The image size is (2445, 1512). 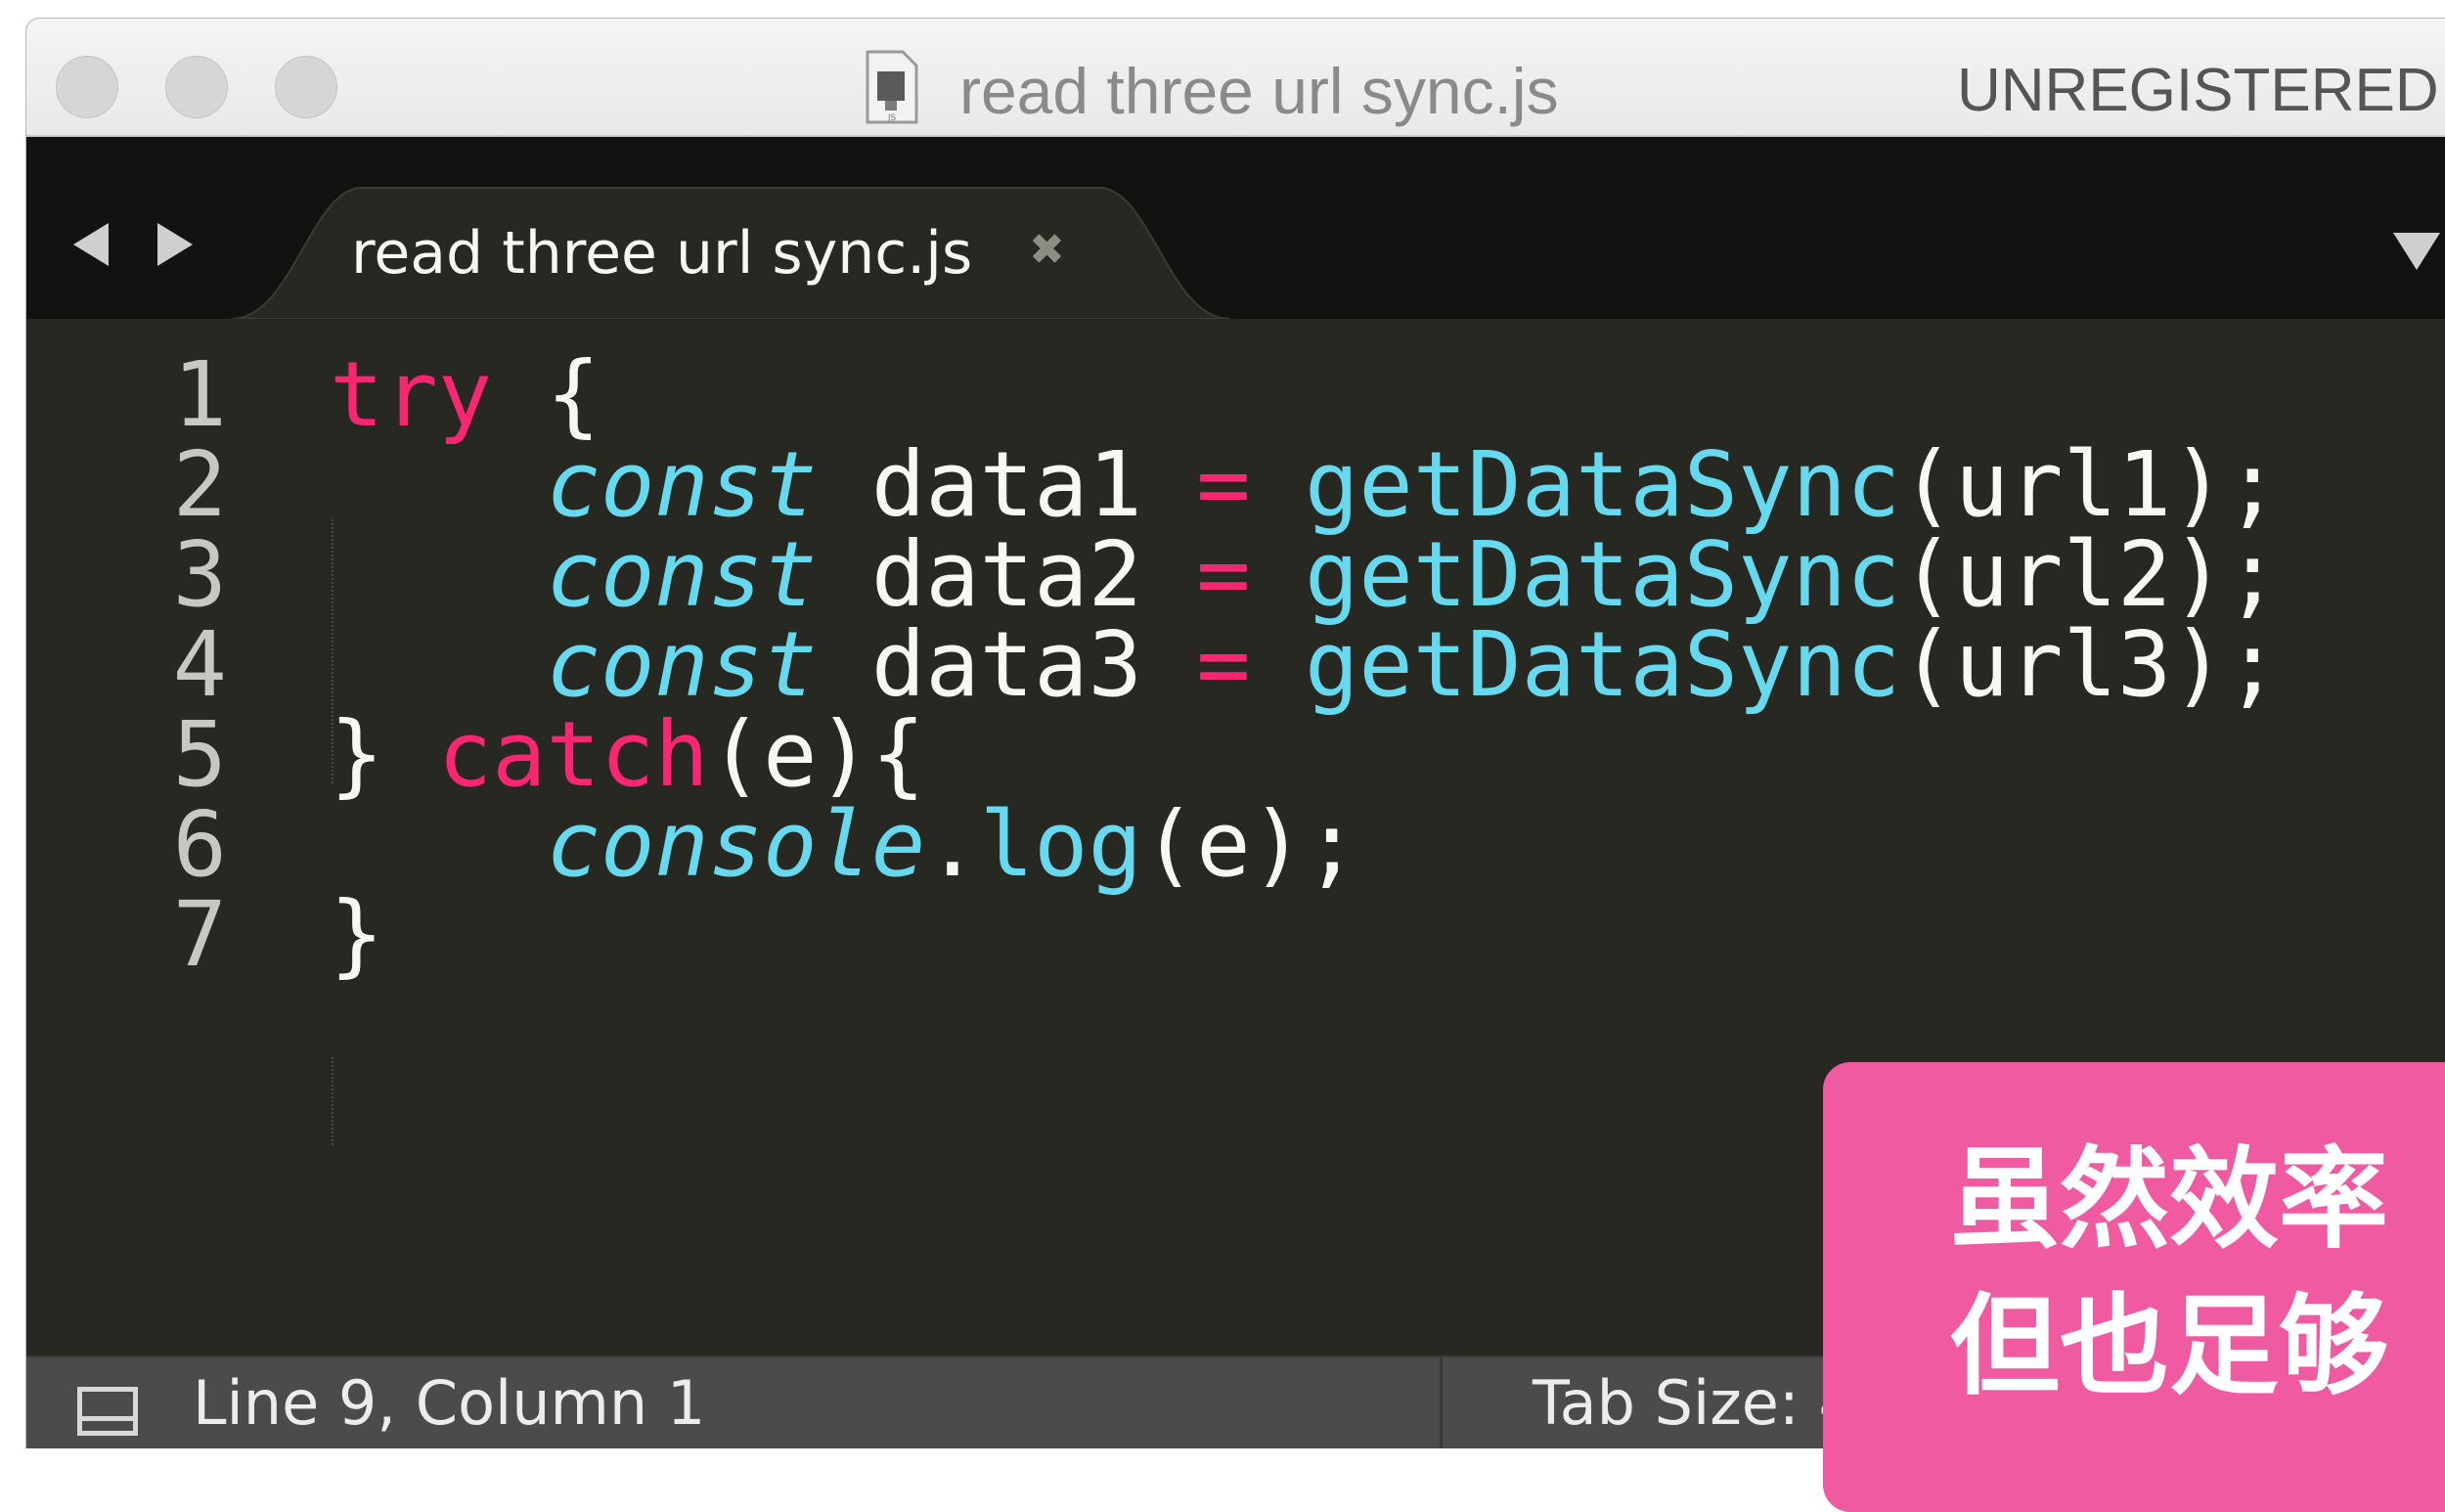 What do you see at coordinates (449, 1403) in the screenshot?
I see `cursor-position: Line 9, Column 1` at bounding box center [449, 1403].